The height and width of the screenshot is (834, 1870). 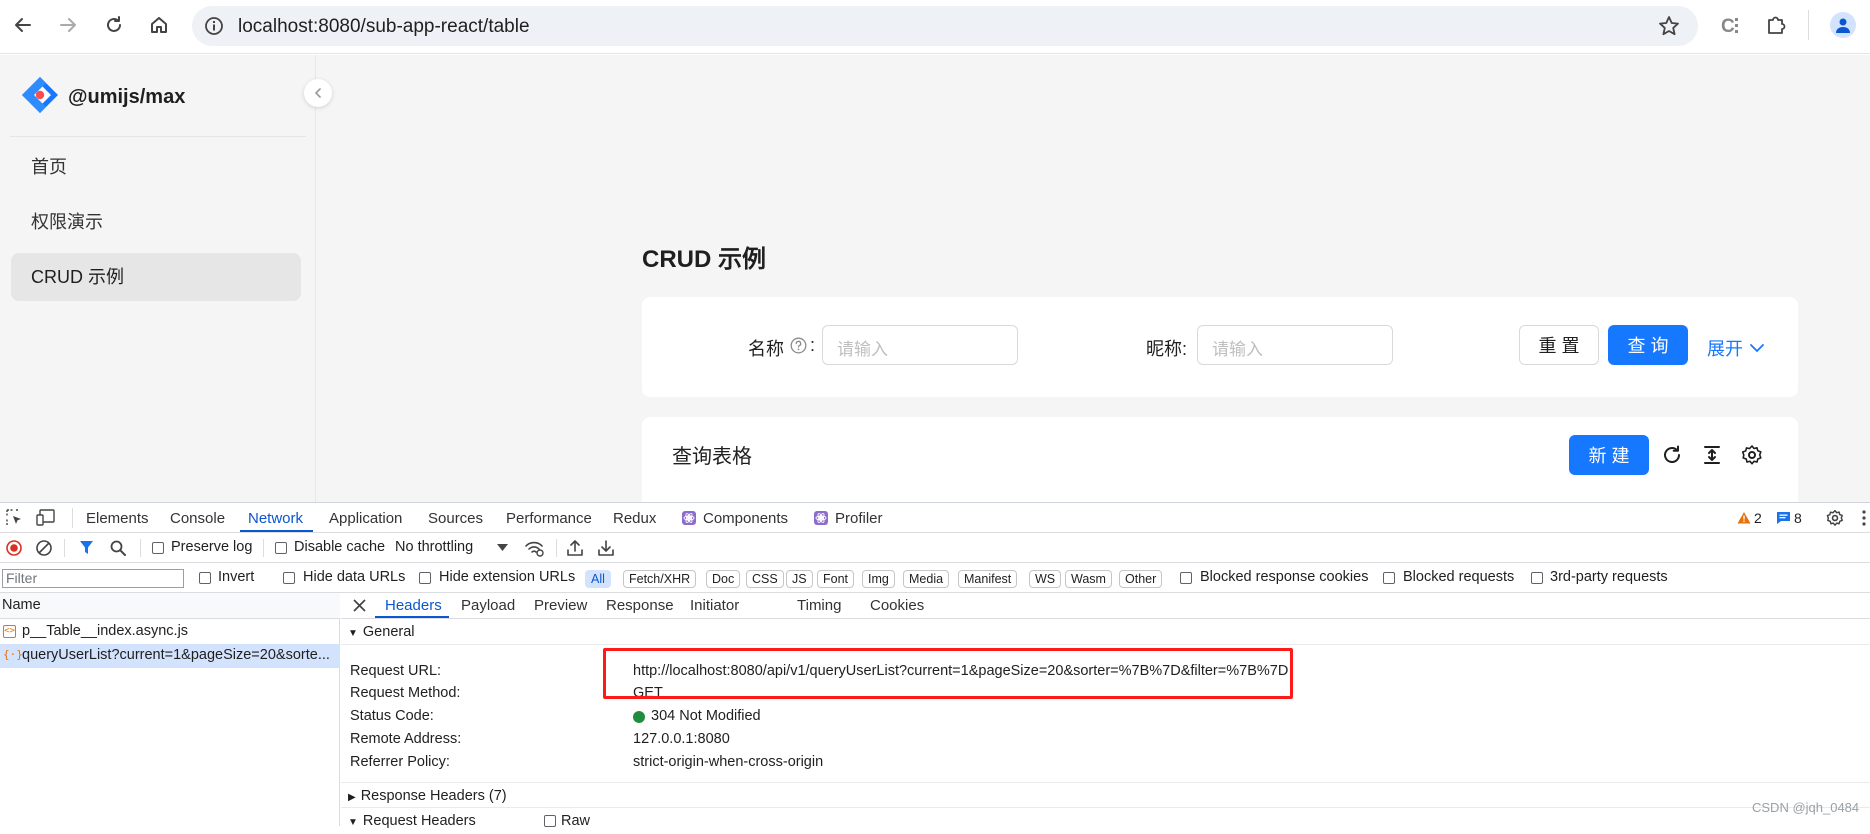 What do you see at coordinates (23, 25) in the screenshot?
I see `back-icon` at bounding box center [23, 25].